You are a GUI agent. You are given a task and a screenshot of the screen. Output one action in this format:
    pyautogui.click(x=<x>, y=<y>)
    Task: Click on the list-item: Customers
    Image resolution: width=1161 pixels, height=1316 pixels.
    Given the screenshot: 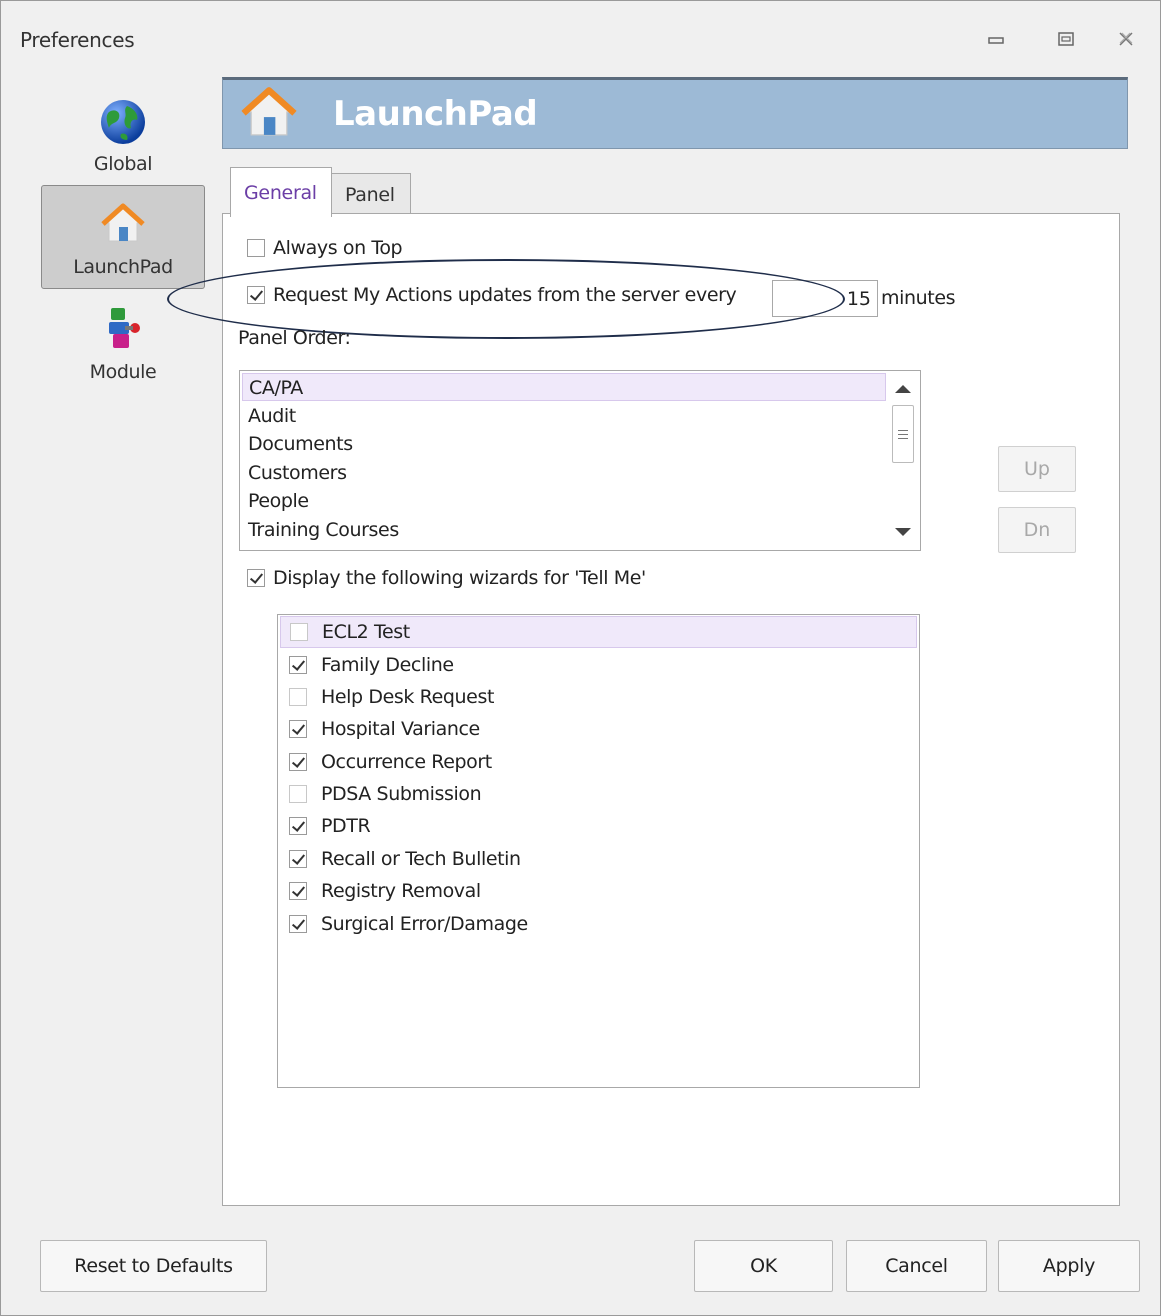 What is the action you would take?
    pyautogui.click(x=564, y=473)
    